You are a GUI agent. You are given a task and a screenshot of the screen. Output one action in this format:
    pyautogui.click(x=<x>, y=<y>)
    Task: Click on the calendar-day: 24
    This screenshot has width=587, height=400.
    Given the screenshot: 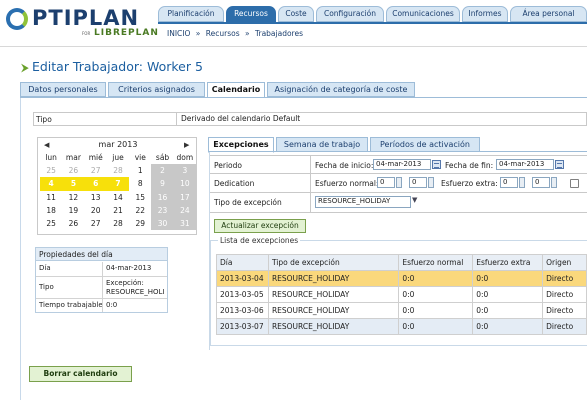 What is the action you would take?
    pyautogui.click(x=184, y=210)
    